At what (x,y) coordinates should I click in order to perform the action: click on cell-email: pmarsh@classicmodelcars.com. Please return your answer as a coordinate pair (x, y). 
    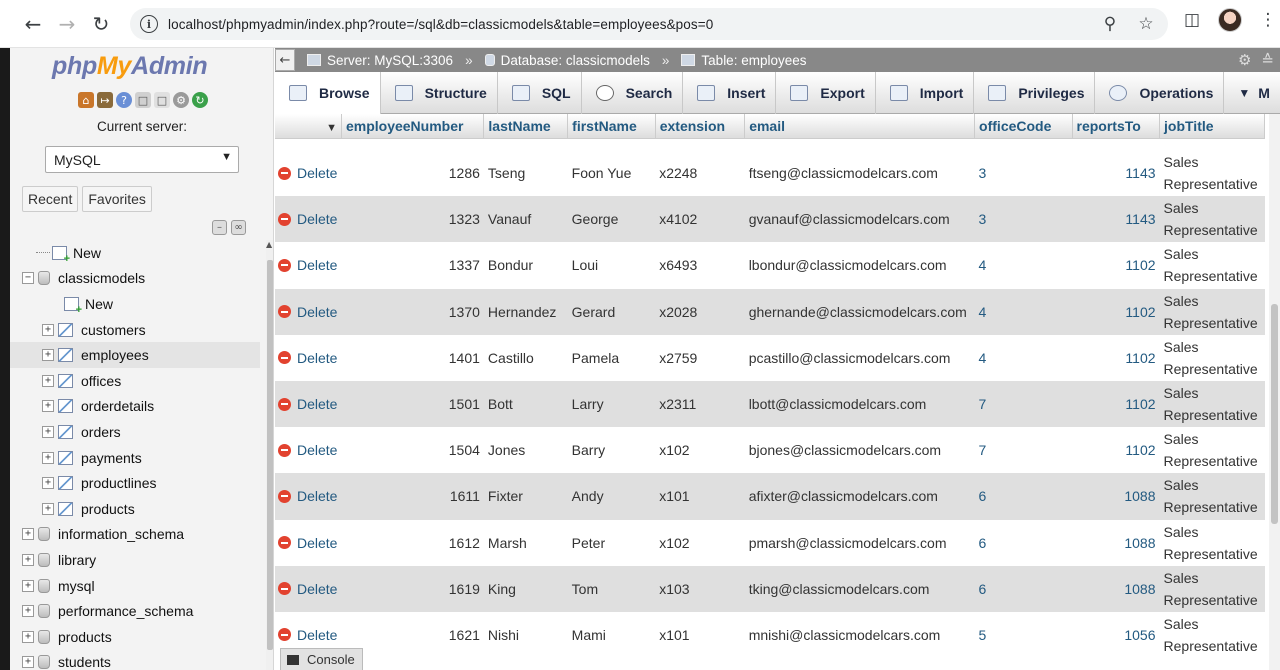
    Looking at the image, I should click on (859, 542).